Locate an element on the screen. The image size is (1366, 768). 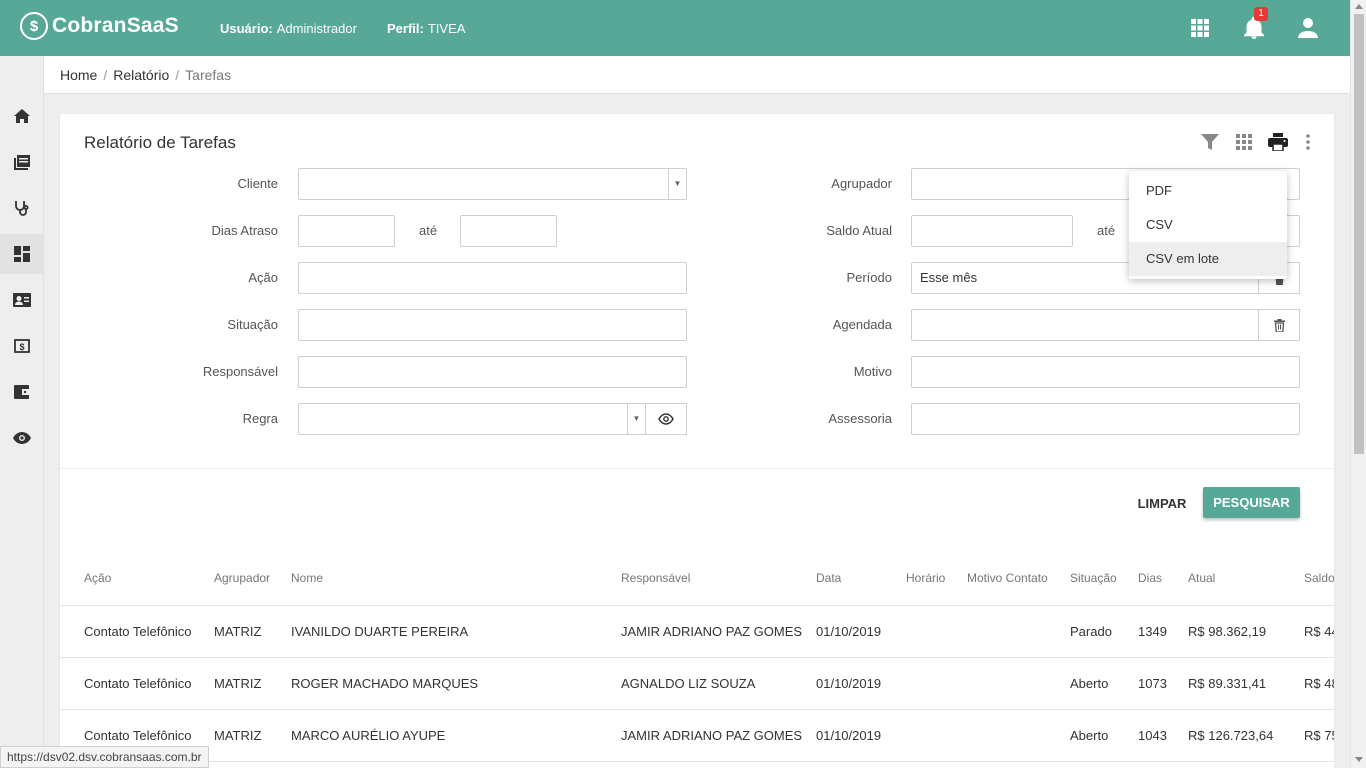
scroll-up-arrow-icon is located at coordinates (1359, 6).